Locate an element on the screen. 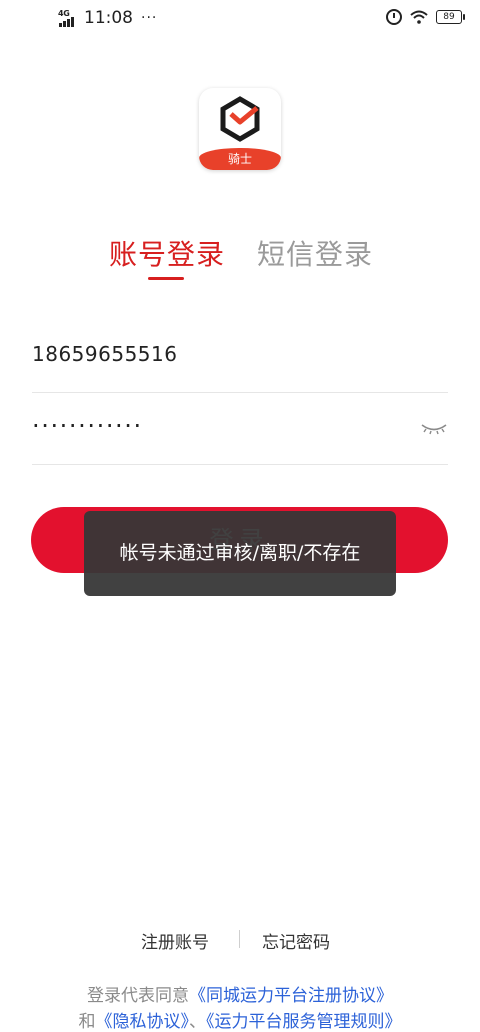 The image size is (480, 1032). phone-field: 18659655516 is located at coordinates (240, 361).